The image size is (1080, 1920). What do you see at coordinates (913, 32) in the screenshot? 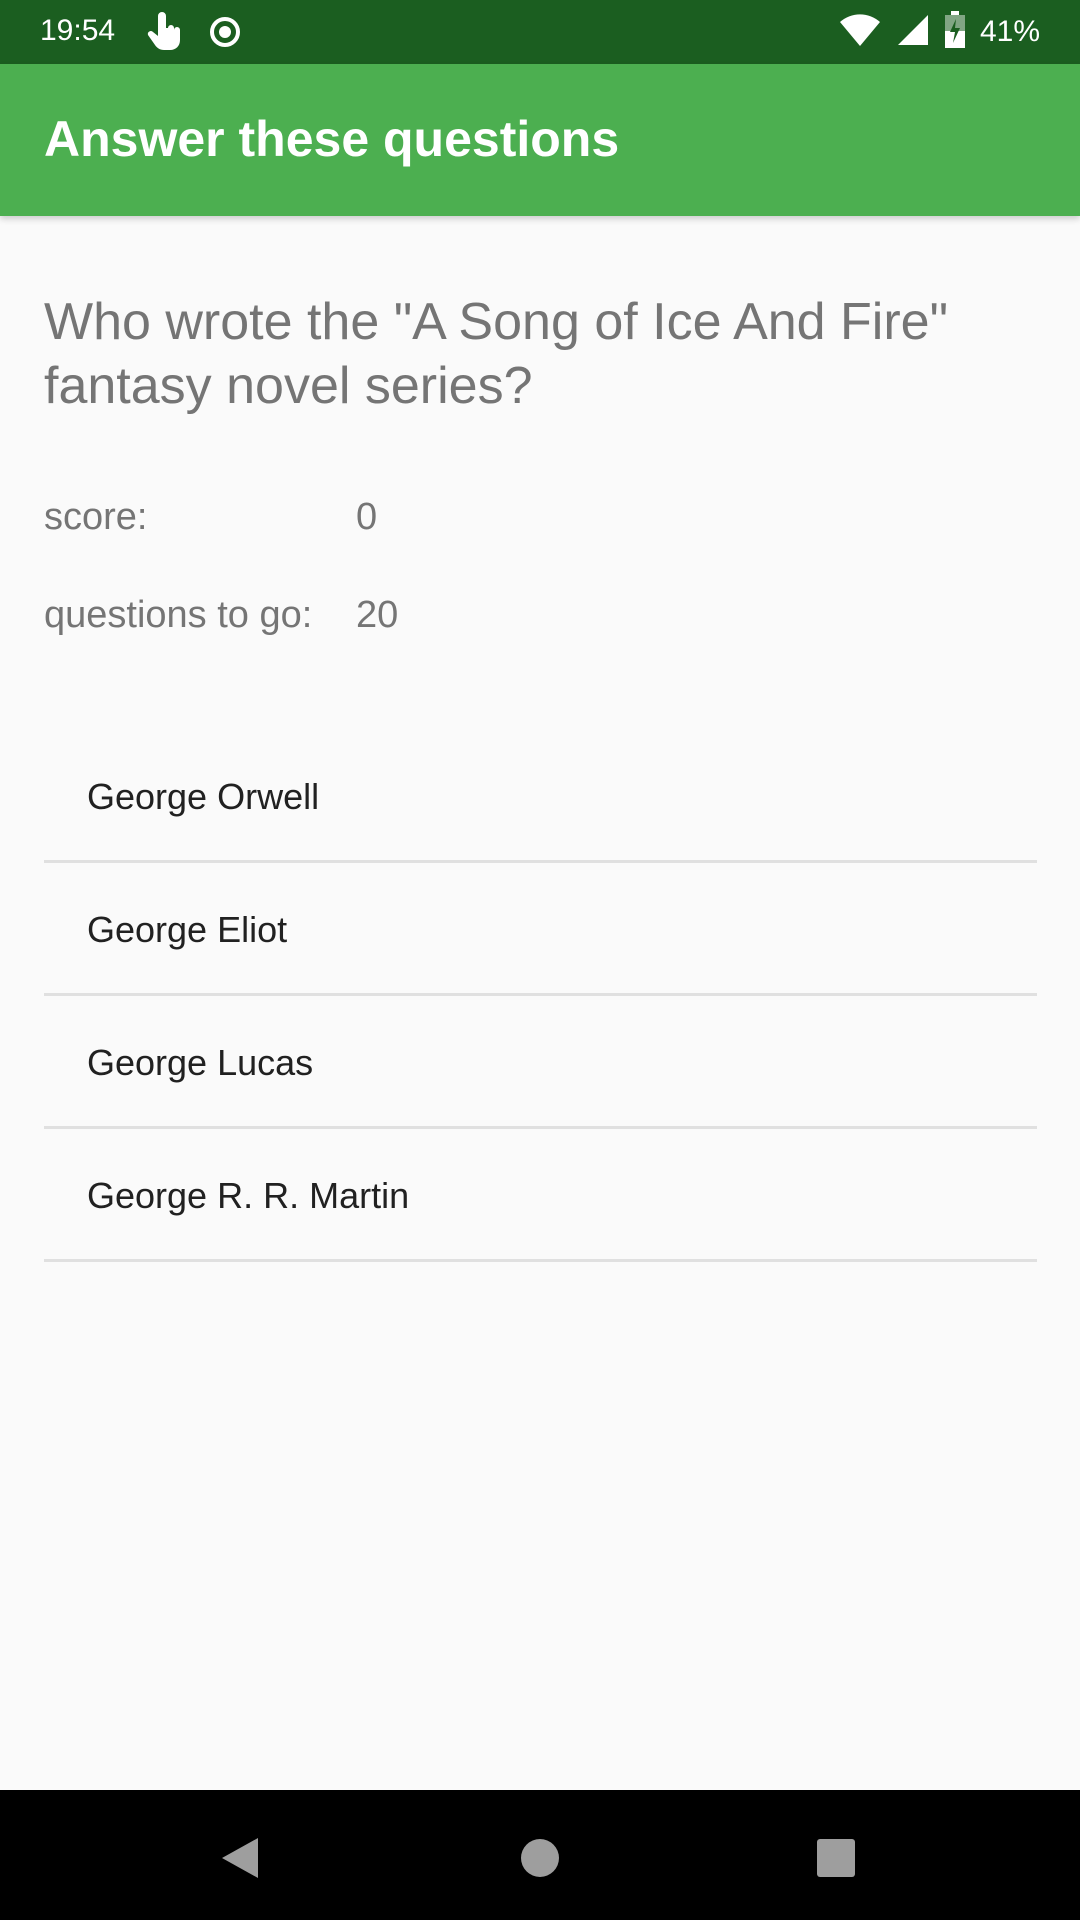
I see `cell-signal-icon` at bounding box center [913, 32].